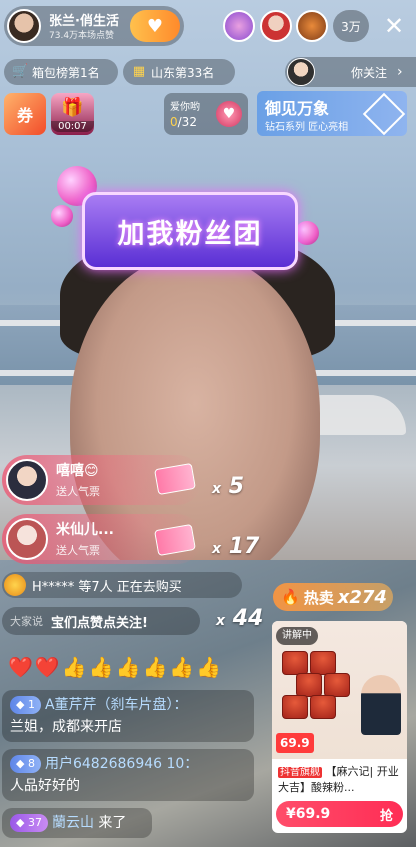  Describe the element at coordinates (107, 587) in the screenshot. I see `buyers-text: H***** 等7人 正在去购买` at that location.